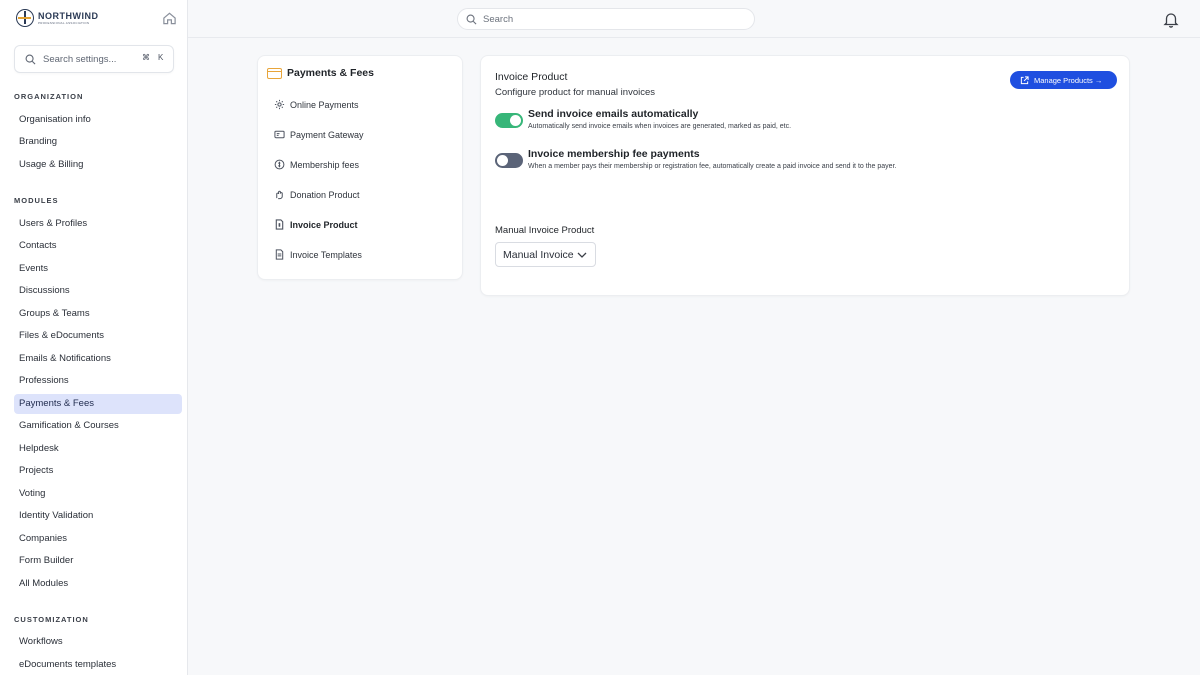 The height and width of the screenshot is (675, 1200). I want to click on sidebar-item-usage-billing: Usage & Billing, so click(98, 165).